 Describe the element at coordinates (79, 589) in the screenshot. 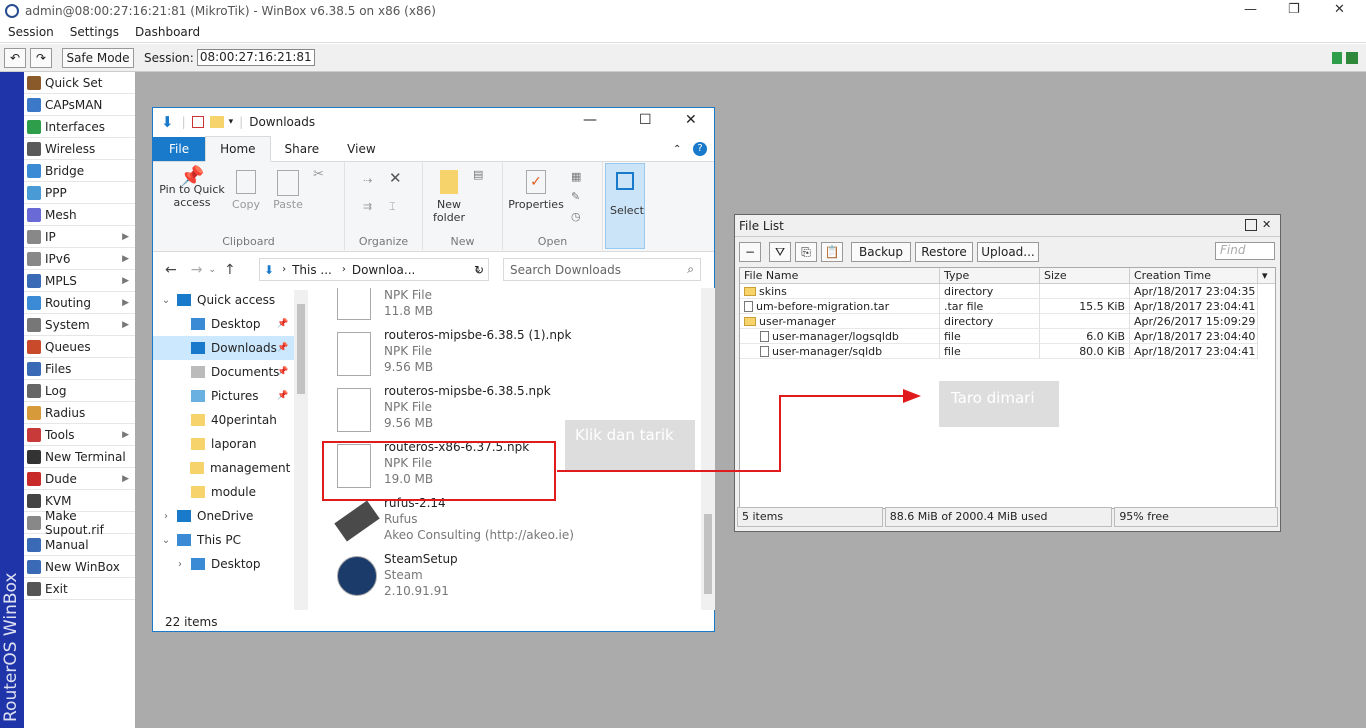

I see `sidebar-item: Exit` at that location.